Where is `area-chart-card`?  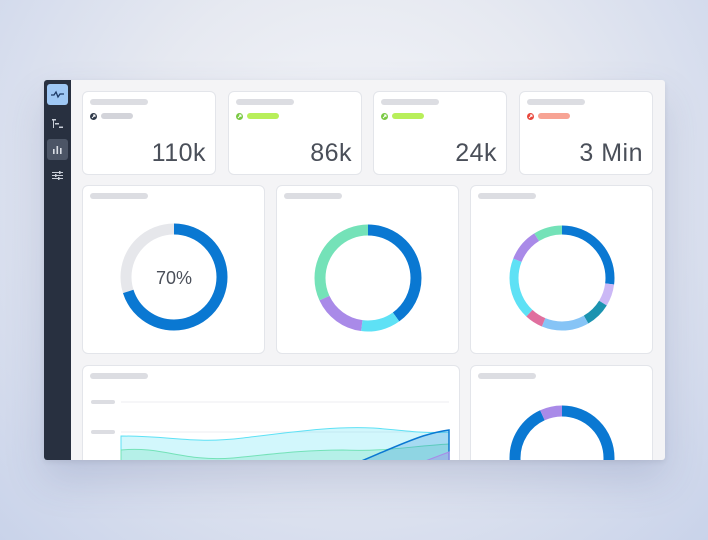 area-chart-card is located at coordinates (271, 412).